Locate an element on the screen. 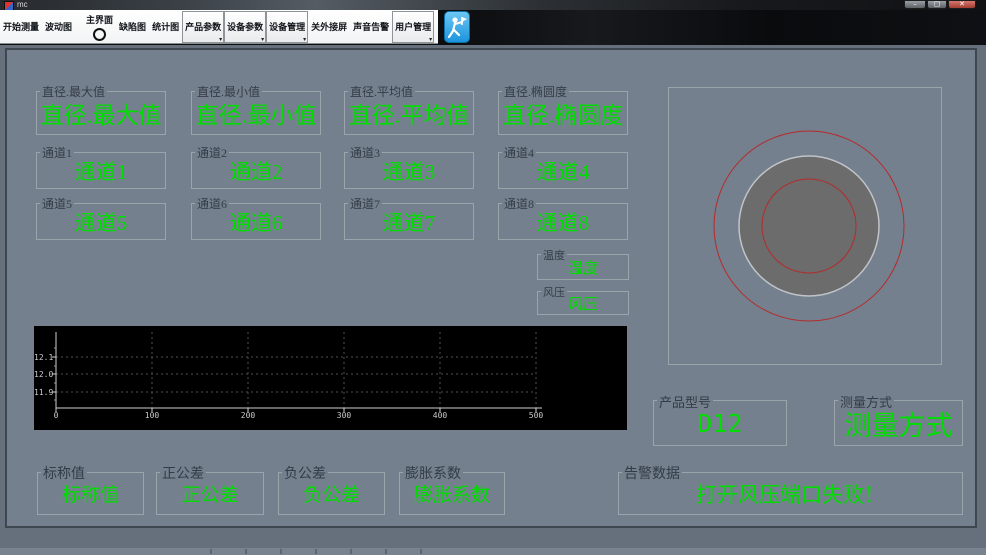  channel-box-4: 通道4 通道4 is located at coordinates (563, 166).